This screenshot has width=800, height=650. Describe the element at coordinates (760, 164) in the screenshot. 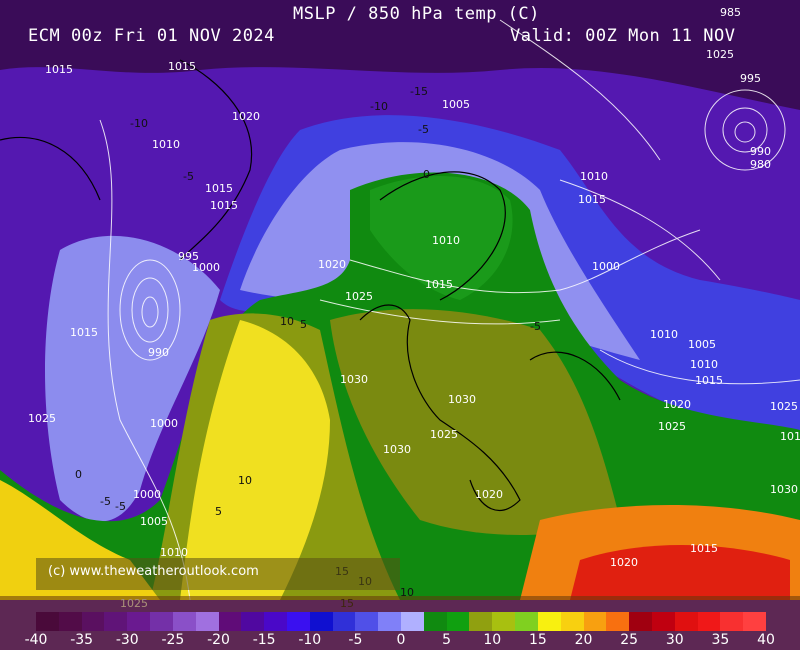

I see `isobar-label: 980` at that location.